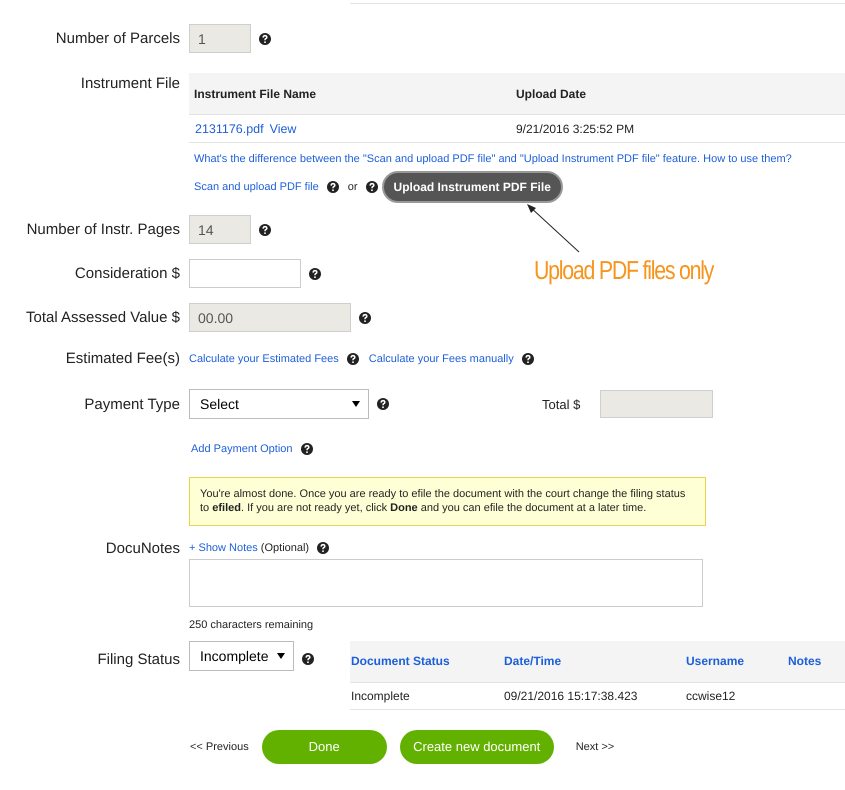  Describe the element at coordinates (102, 317) in the screenshot. I see `field-label: Total Assessed Value $` at that location.